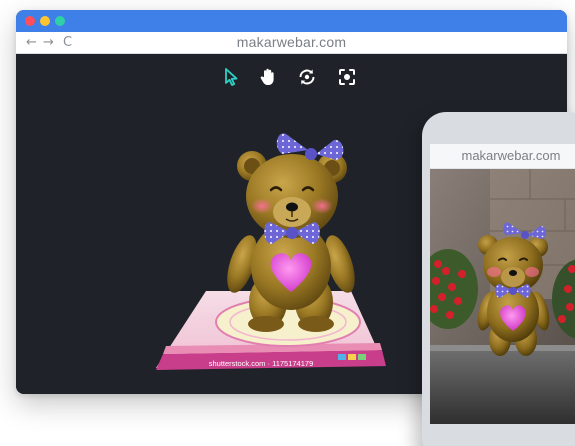  What do you see at coordinates (261, 363) in the screenshot?
I see `marker-caption: shutterstock.com · 1175174179` at bounding box center [261, 363].